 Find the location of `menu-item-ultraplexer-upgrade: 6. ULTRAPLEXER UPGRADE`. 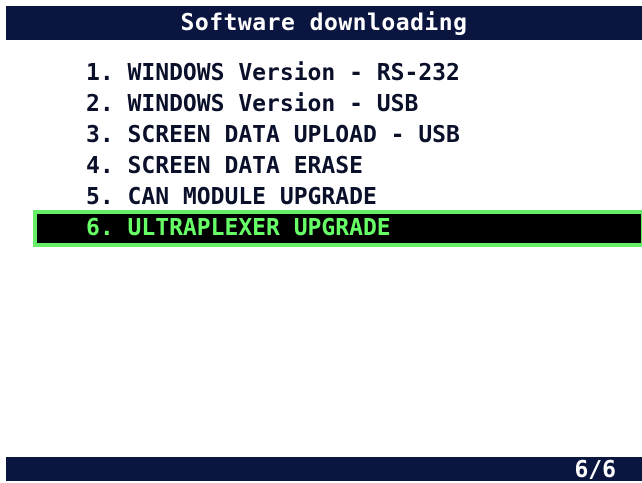

menu-item-ultraplexer-upgrade: 6. ULTRAPLEXER UPGRADE is located at coordinates (337, 228).